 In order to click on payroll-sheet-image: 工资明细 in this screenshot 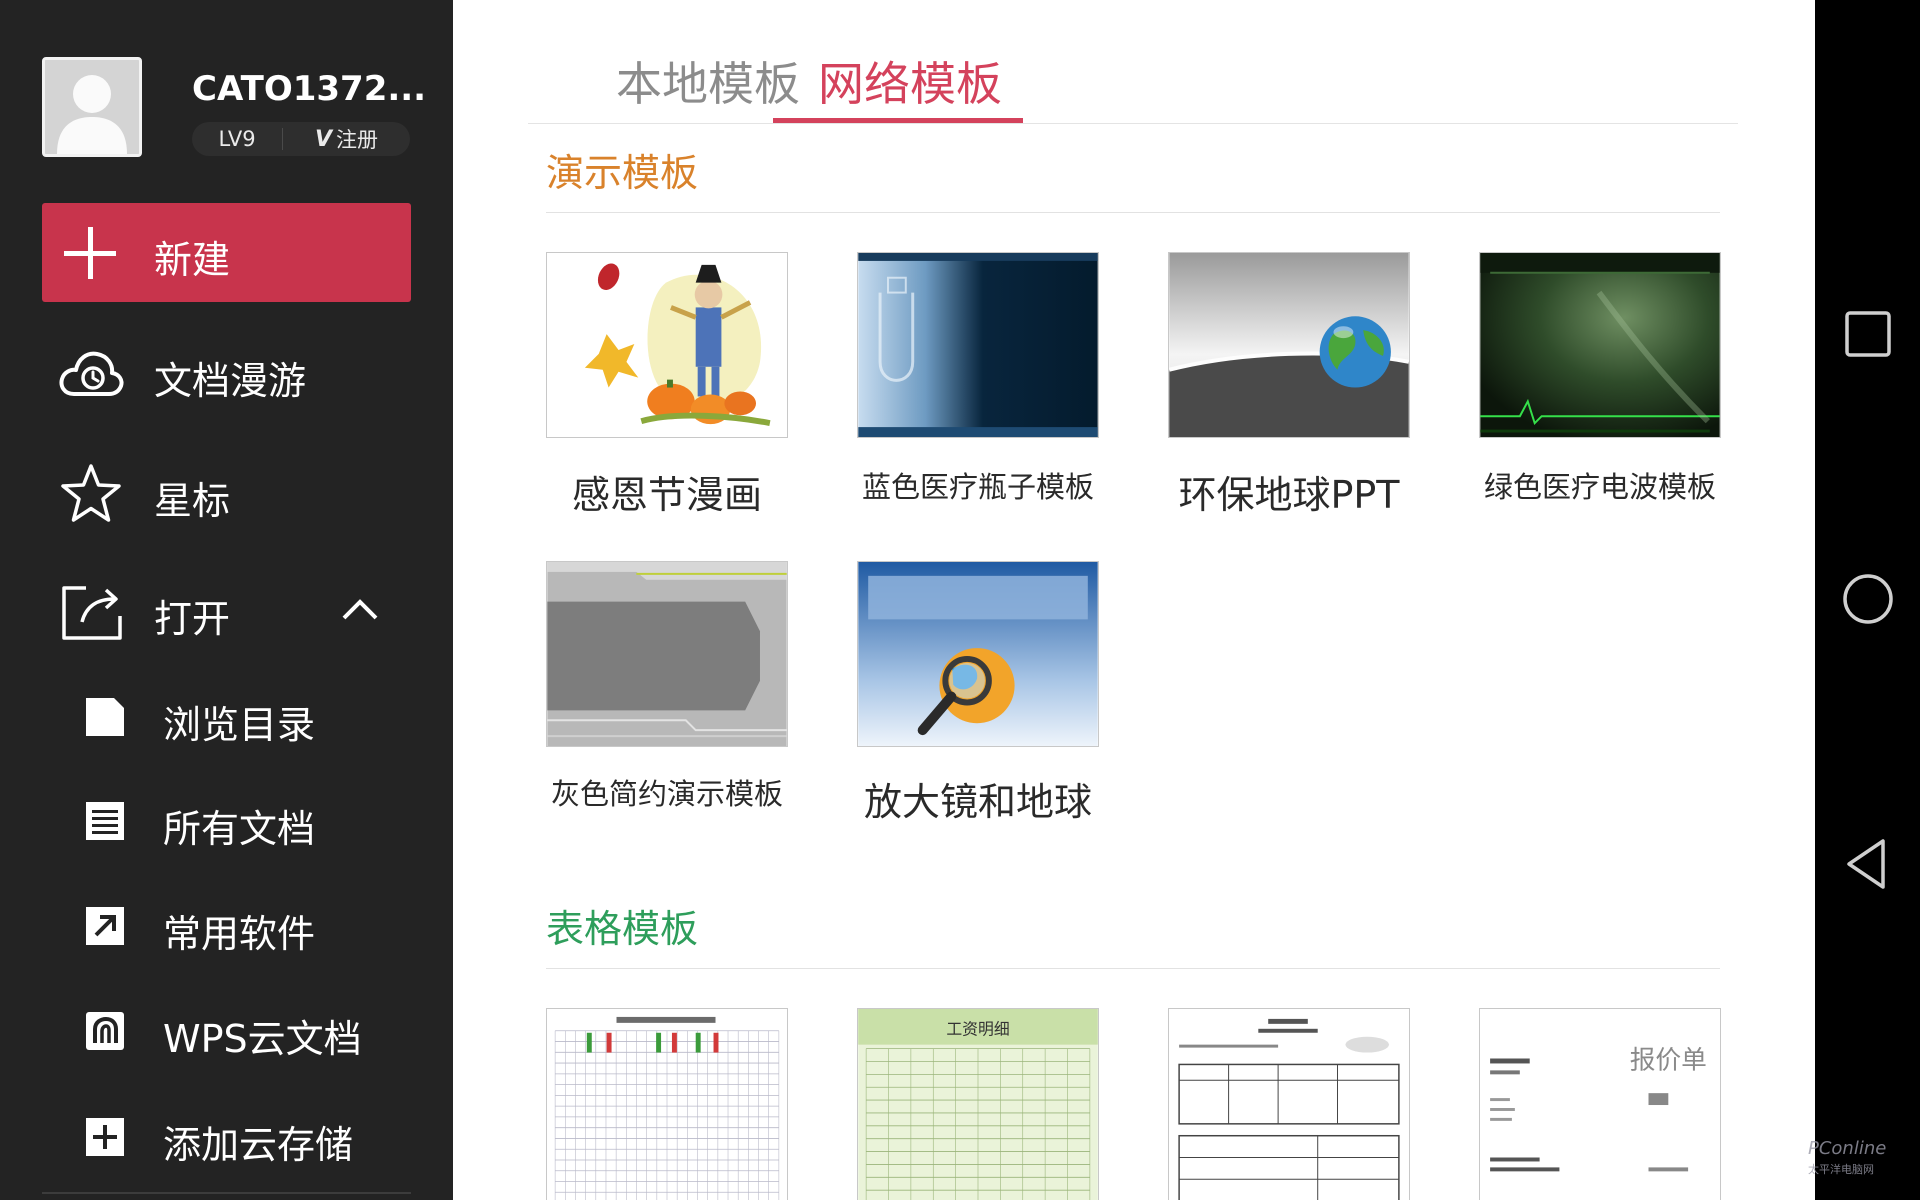, I will do `click(978, 1104)`.